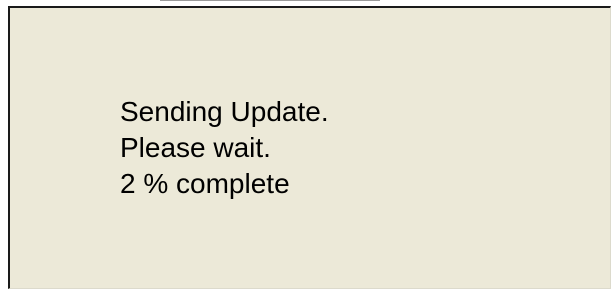  What do you see at coordinates (205, 183) in the screenshot?
I see `progress-status-text: 2 % complete` at bounding box center [205, 183].